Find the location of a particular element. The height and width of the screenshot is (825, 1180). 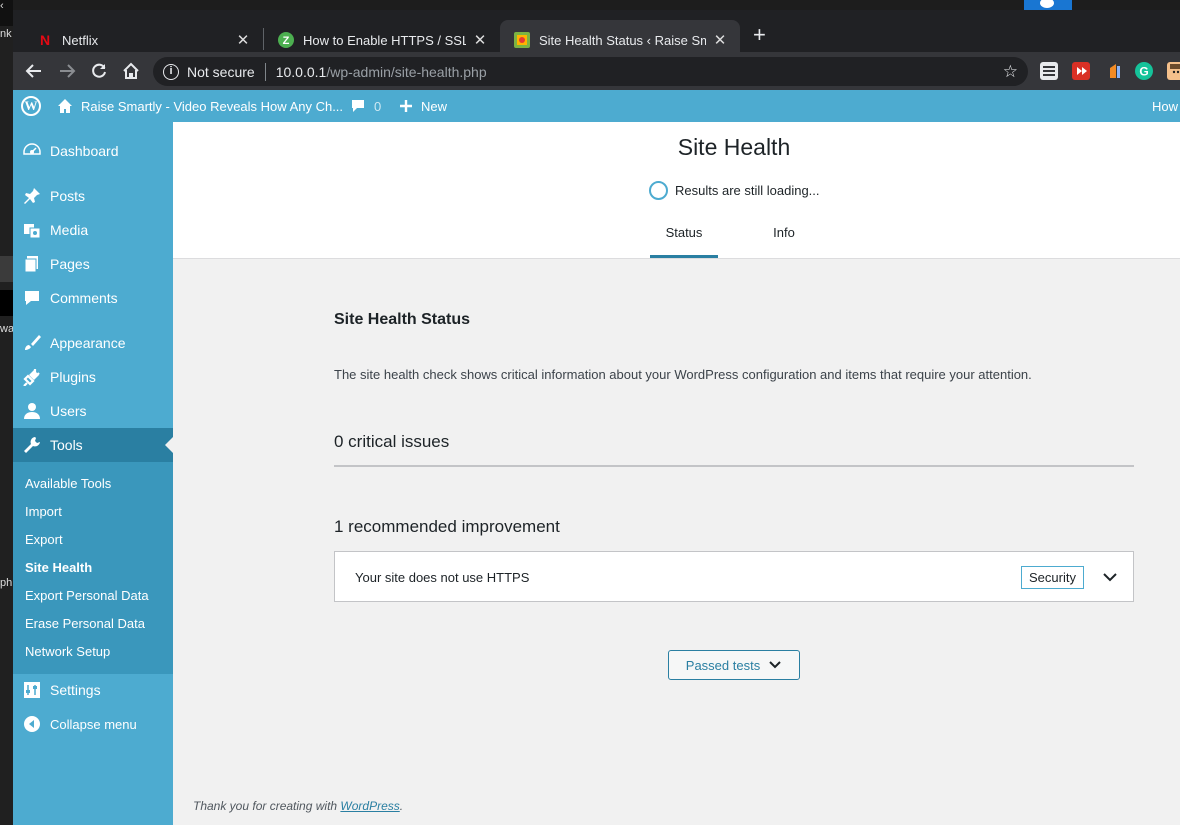

submenu-import: Import is located at coordinates (43, 511).